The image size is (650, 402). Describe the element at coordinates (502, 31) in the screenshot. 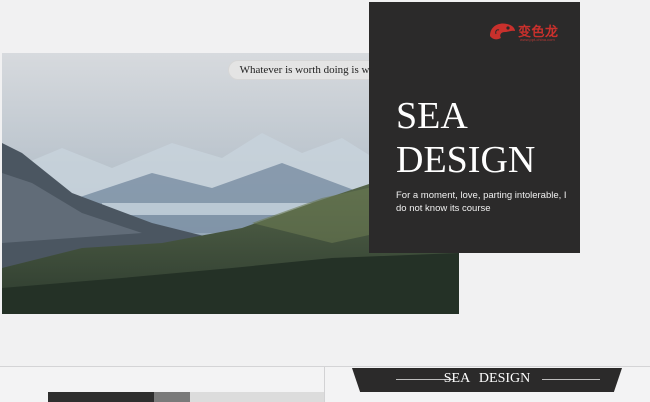

I see `chameleon-logo-icon` at that location.